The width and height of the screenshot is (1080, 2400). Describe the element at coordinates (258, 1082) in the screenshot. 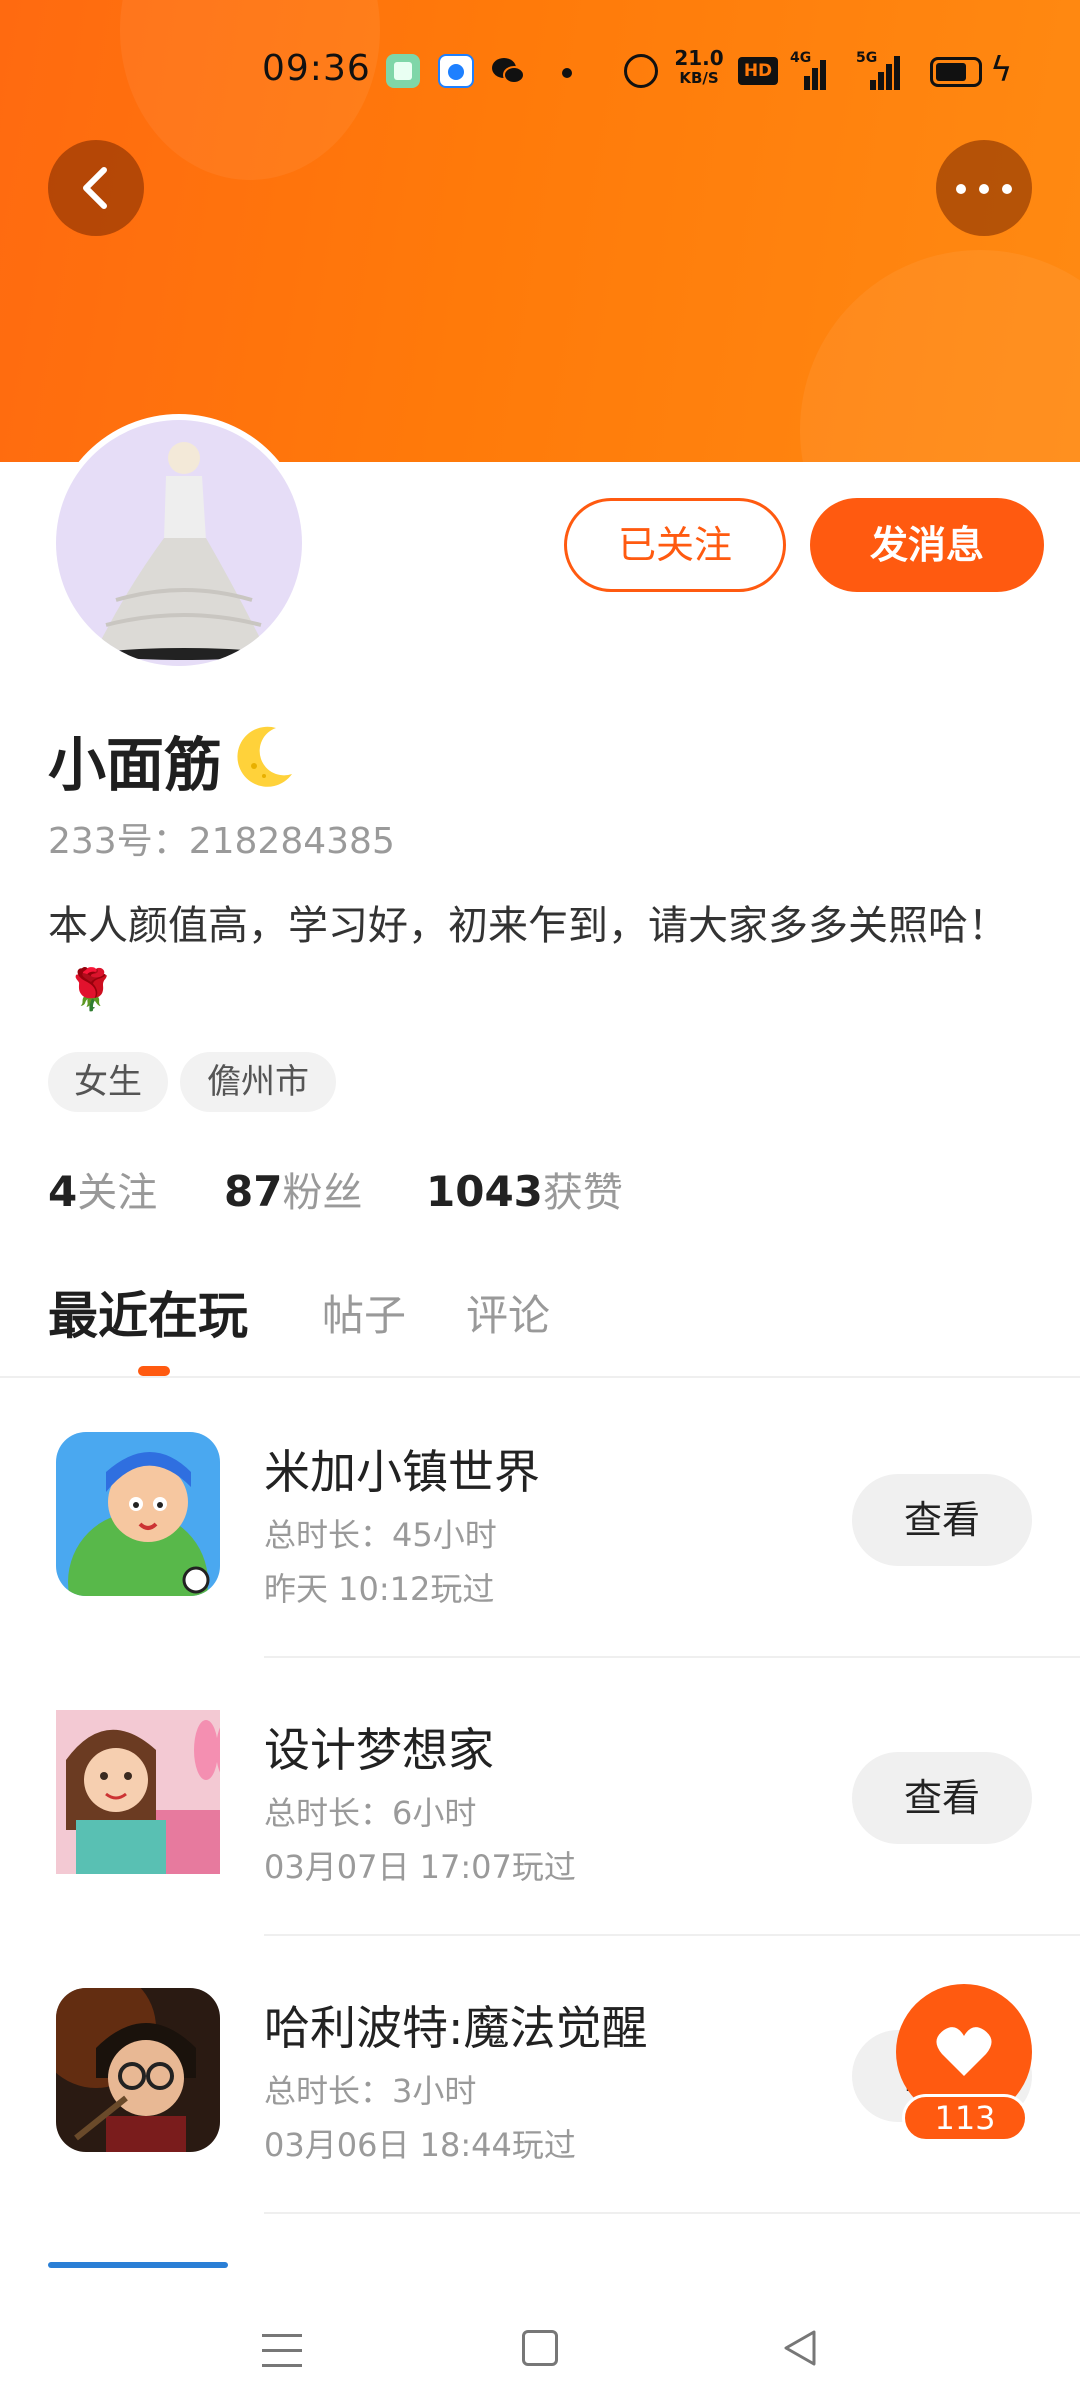

I see `location-tag: 儋州市` at that location.